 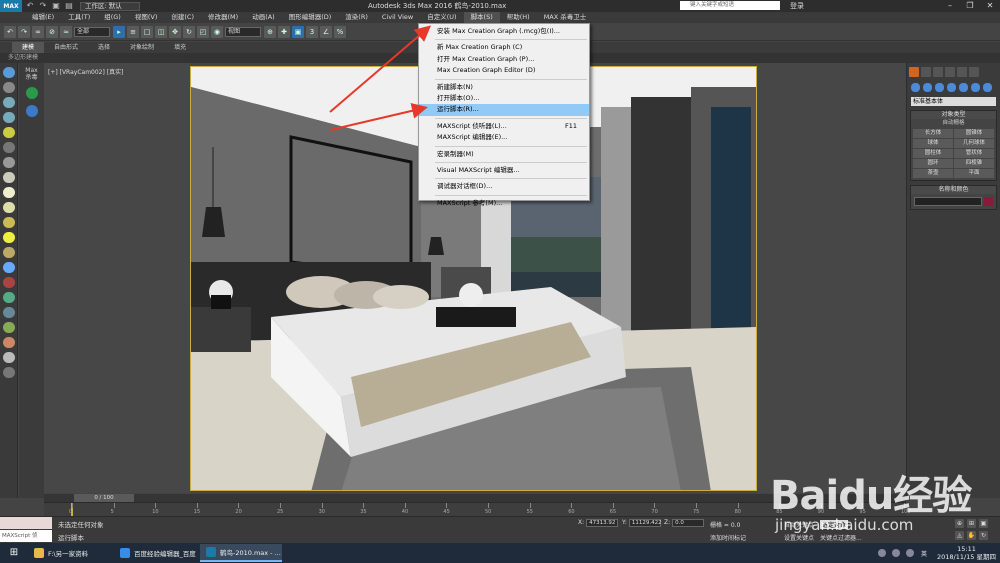 What do you see at coordinates (909, 553) in the screenshot?
I see `battery-icon` at bounding box center [909, 553].